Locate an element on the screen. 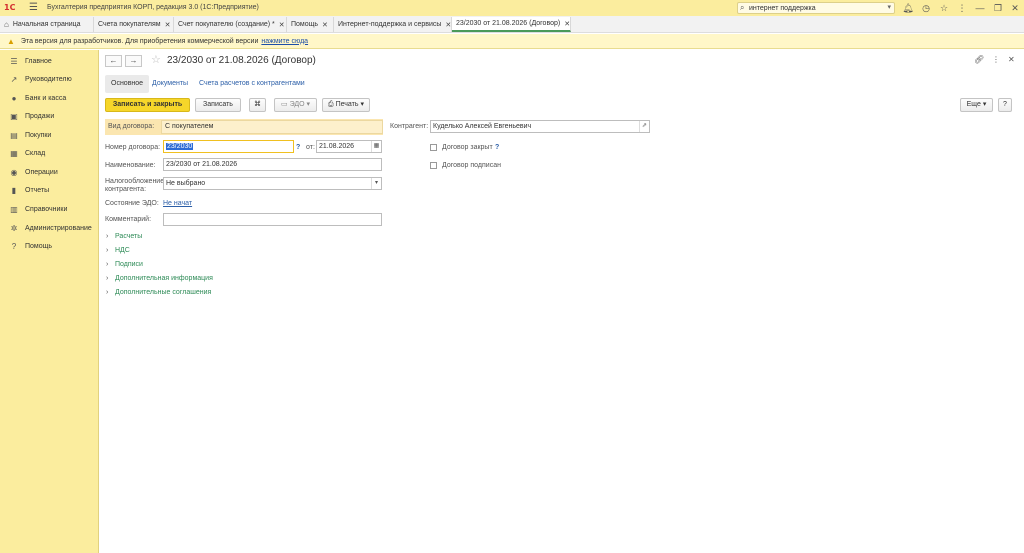  subtab-settlement-accounts: Счета расчетов с контрагентами is located at coordinates (252, 84).